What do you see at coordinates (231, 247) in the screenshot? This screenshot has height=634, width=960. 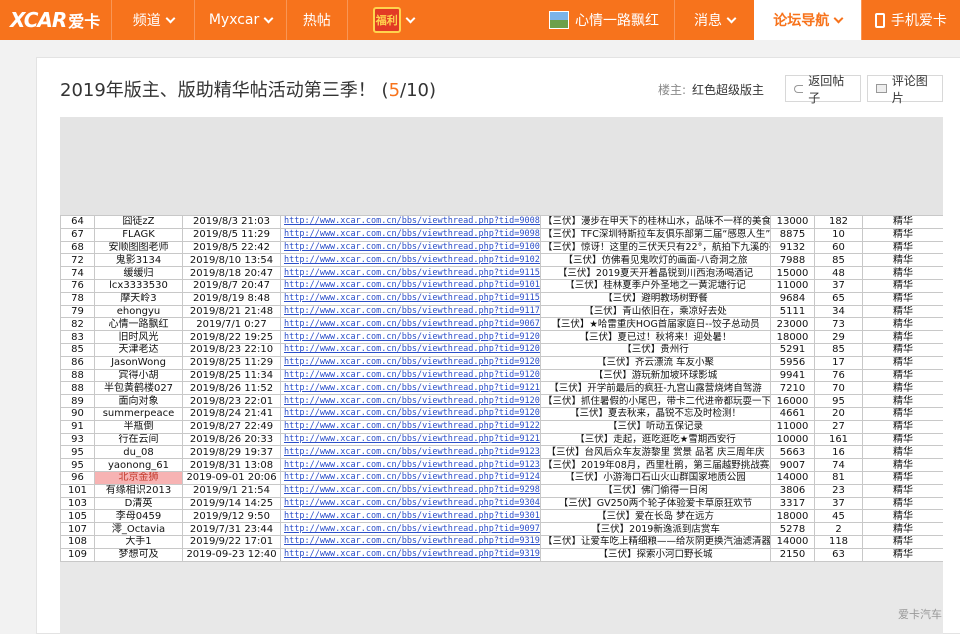 I see `cell-date: 2019/8/5 22:42` at bounding box center [231, 247].